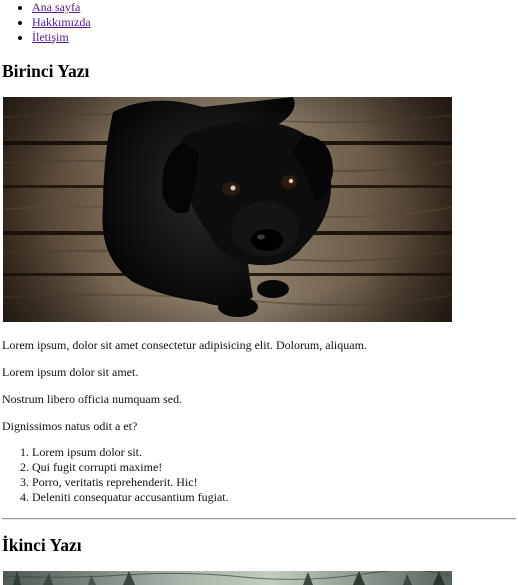 Image resolution: width=518 pixels, height=585 pixels. What do you see at coordinates (46, 71) in the screenshot?
I see `post-title-1: Birinci Yazı` at bounding box center [46, 71].